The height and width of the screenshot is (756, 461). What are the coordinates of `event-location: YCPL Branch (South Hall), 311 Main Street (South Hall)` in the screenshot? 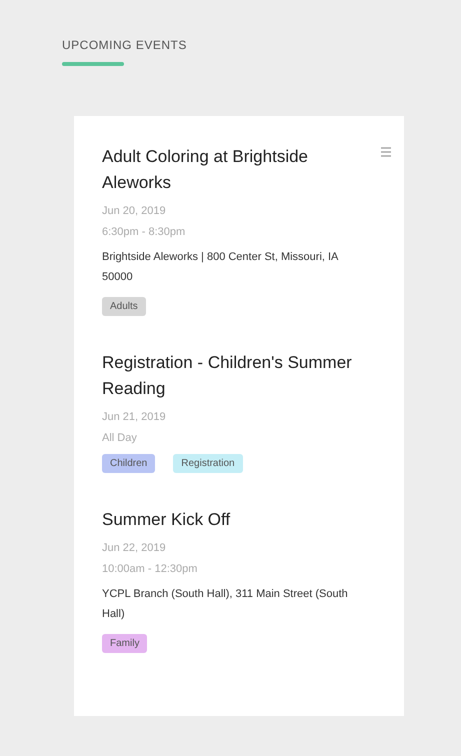 It's located at (225, 604).